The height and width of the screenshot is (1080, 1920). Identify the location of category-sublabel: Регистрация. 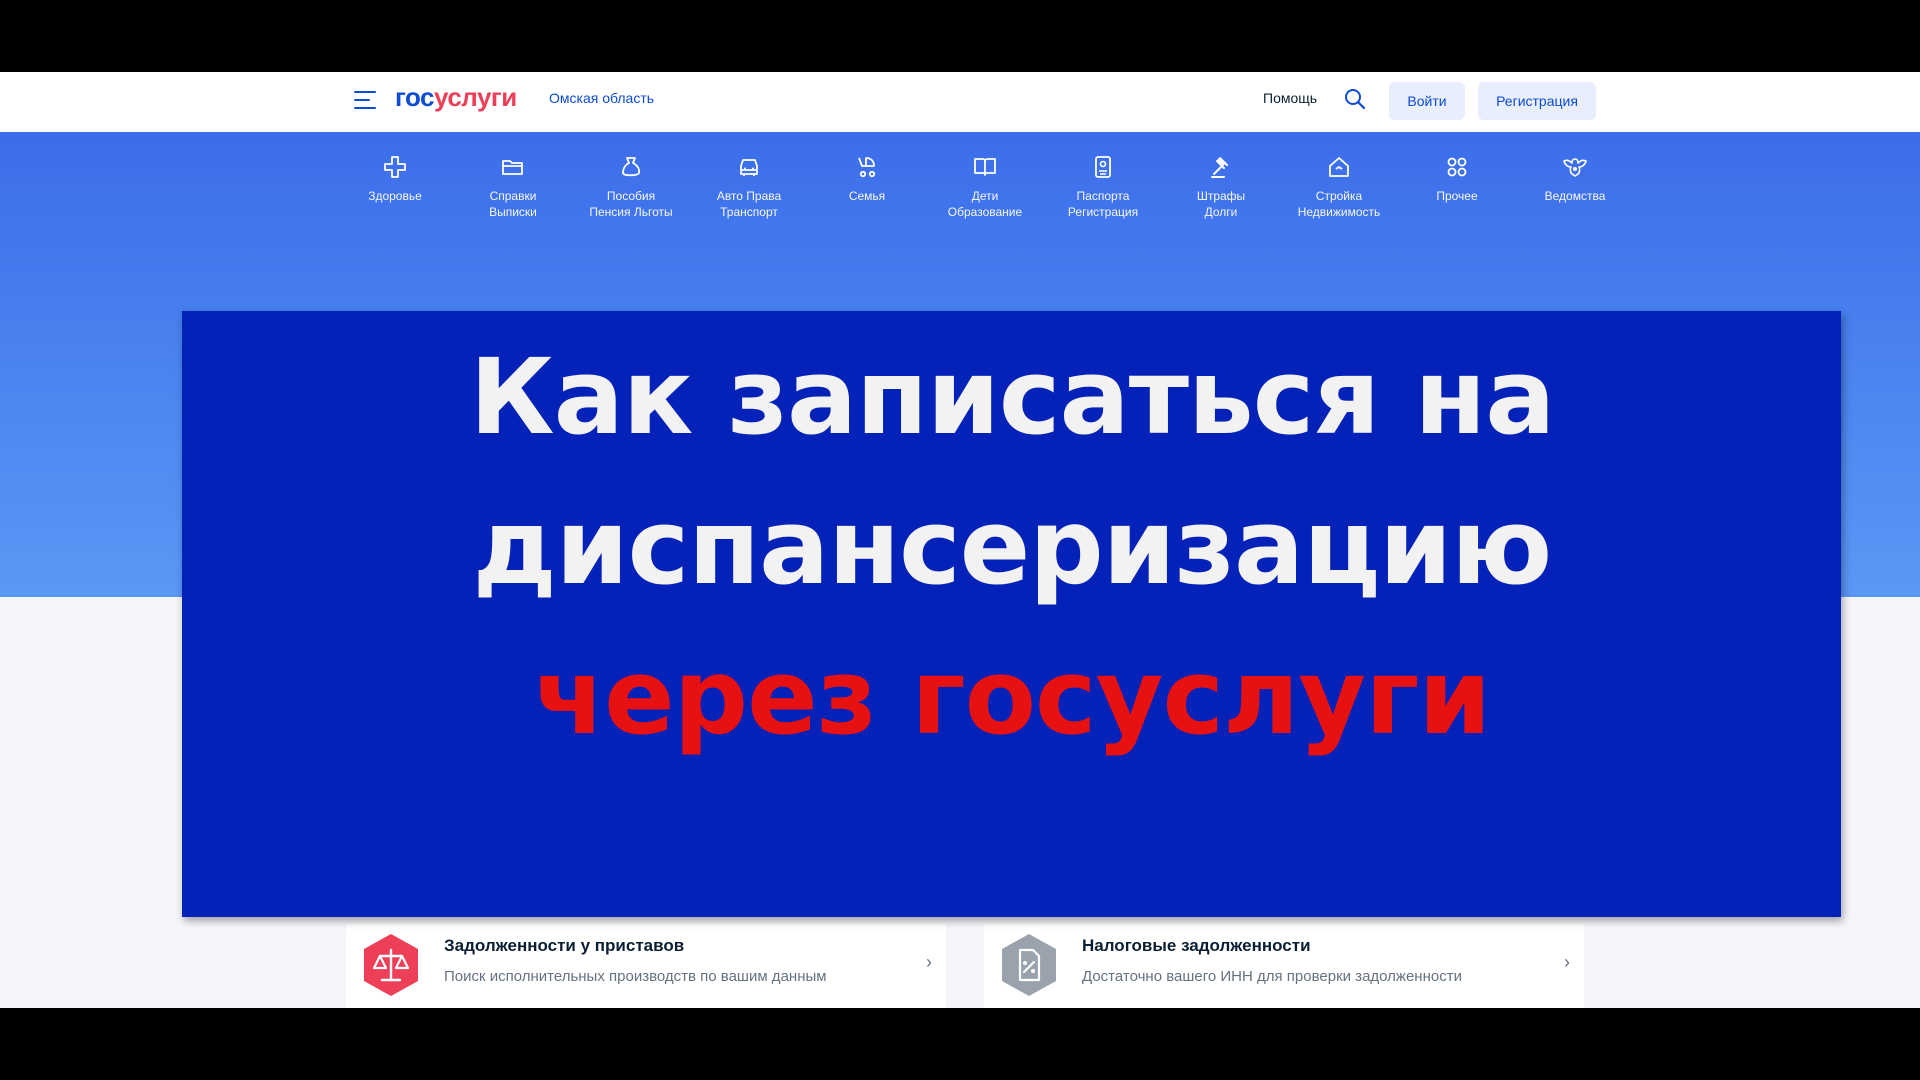
(1103, 212).